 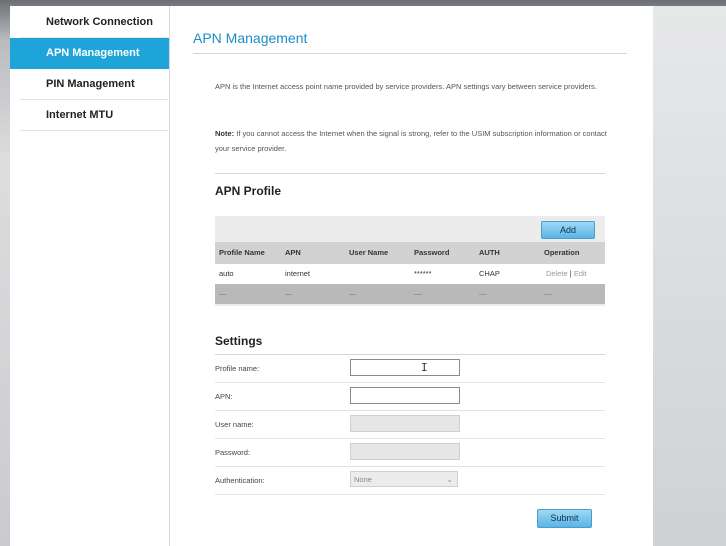 What do you see at coordinates (423, 273) in the screenshot?
I see `cell-password: ******` at bounding box center [423, 273].